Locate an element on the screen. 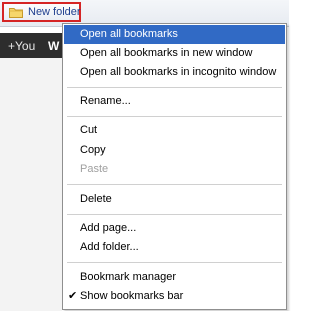 This screenshot has height=311, width=320. menu-item-copy: Copy is located at coordinates (174, 150).